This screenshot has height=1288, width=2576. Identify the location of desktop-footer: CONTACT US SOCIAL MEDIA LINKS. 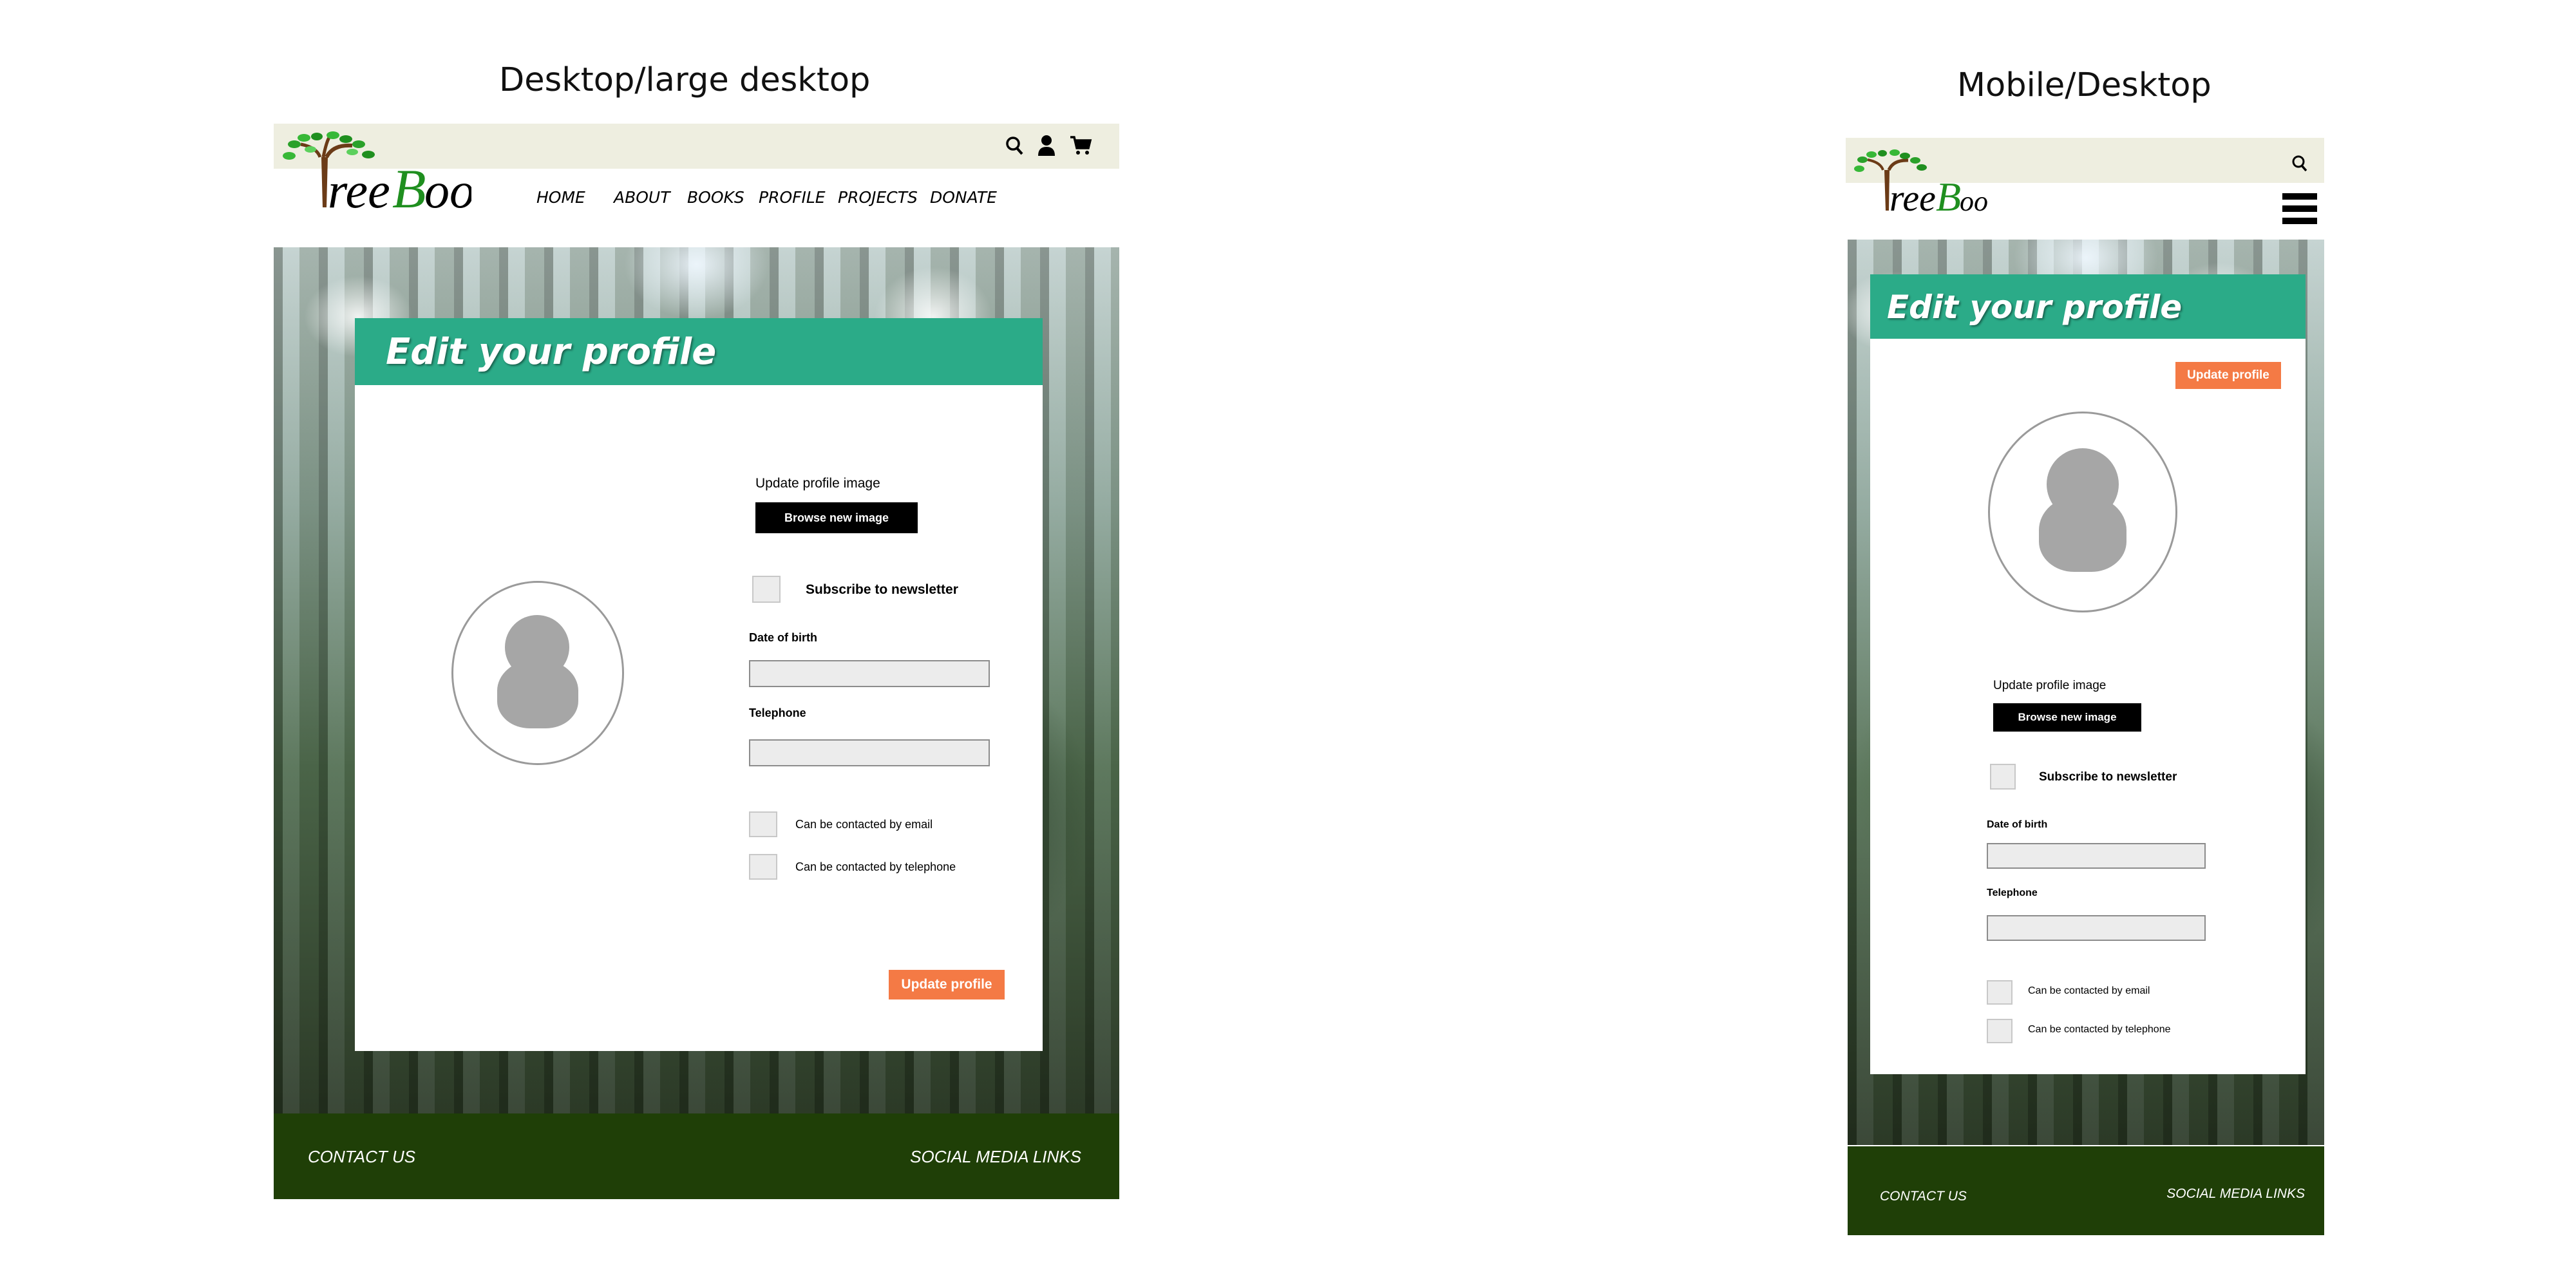
(696, 1156).